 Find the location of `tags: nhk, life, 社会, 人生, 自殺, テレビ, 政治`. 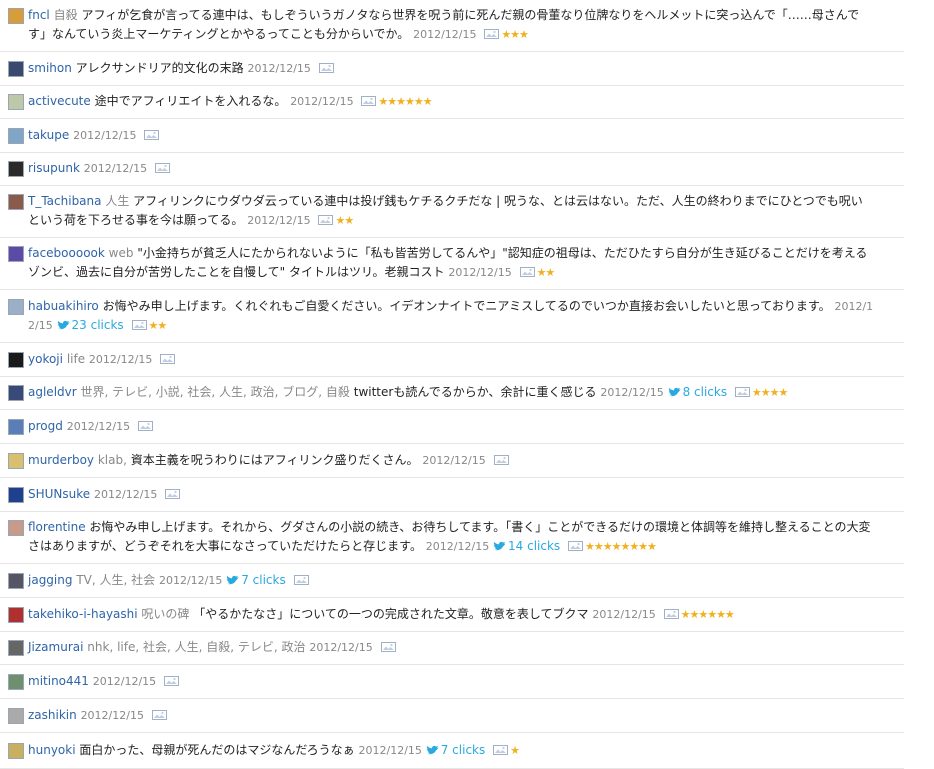

tags: nhk, life, 社会, 人生, 自殺, テレビ, 政治 is located at coordinates (196, 647).